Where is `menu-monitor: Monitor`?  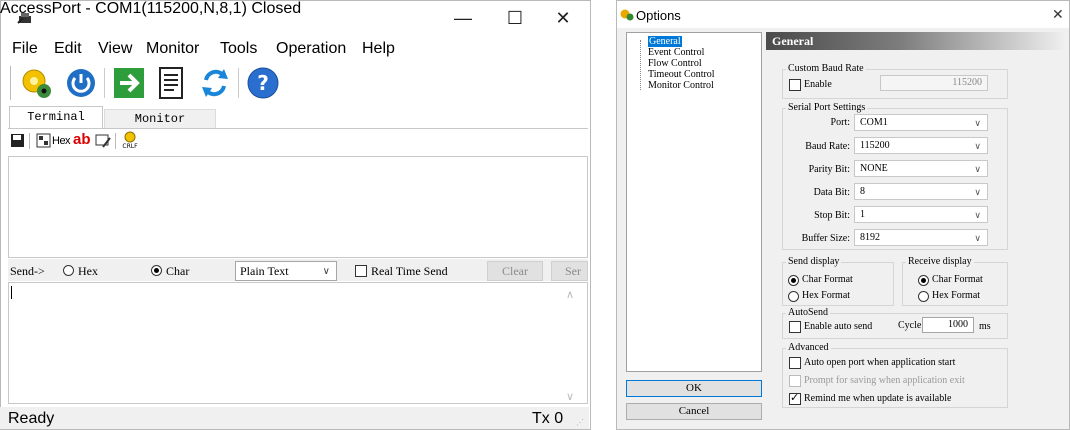
menu-monitor: Monitor is located at coordinates (172, 49).